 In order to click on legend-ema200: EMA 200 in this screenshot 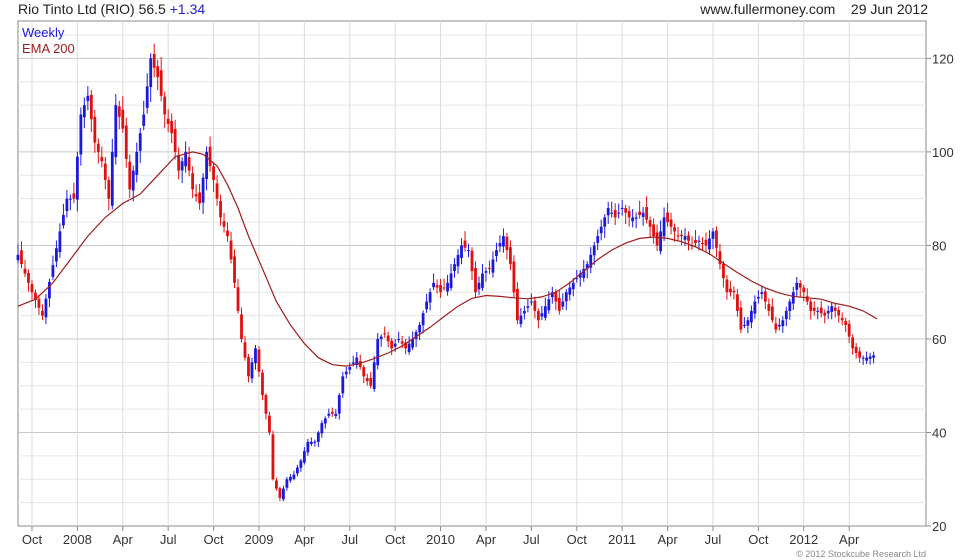, I will do `click(48, 48)`.